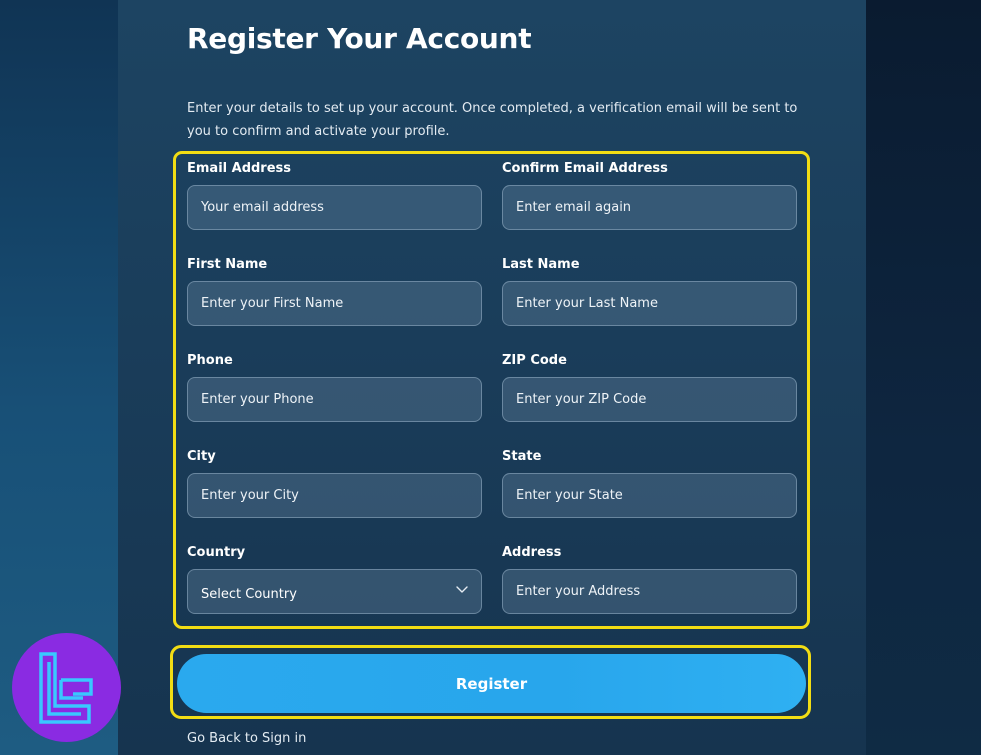 The image size is (981, 755). What do you see at coordinates (227, 264) in the screenshot?
I see `first-name-label: First Name` at bounding box center [227, 264].